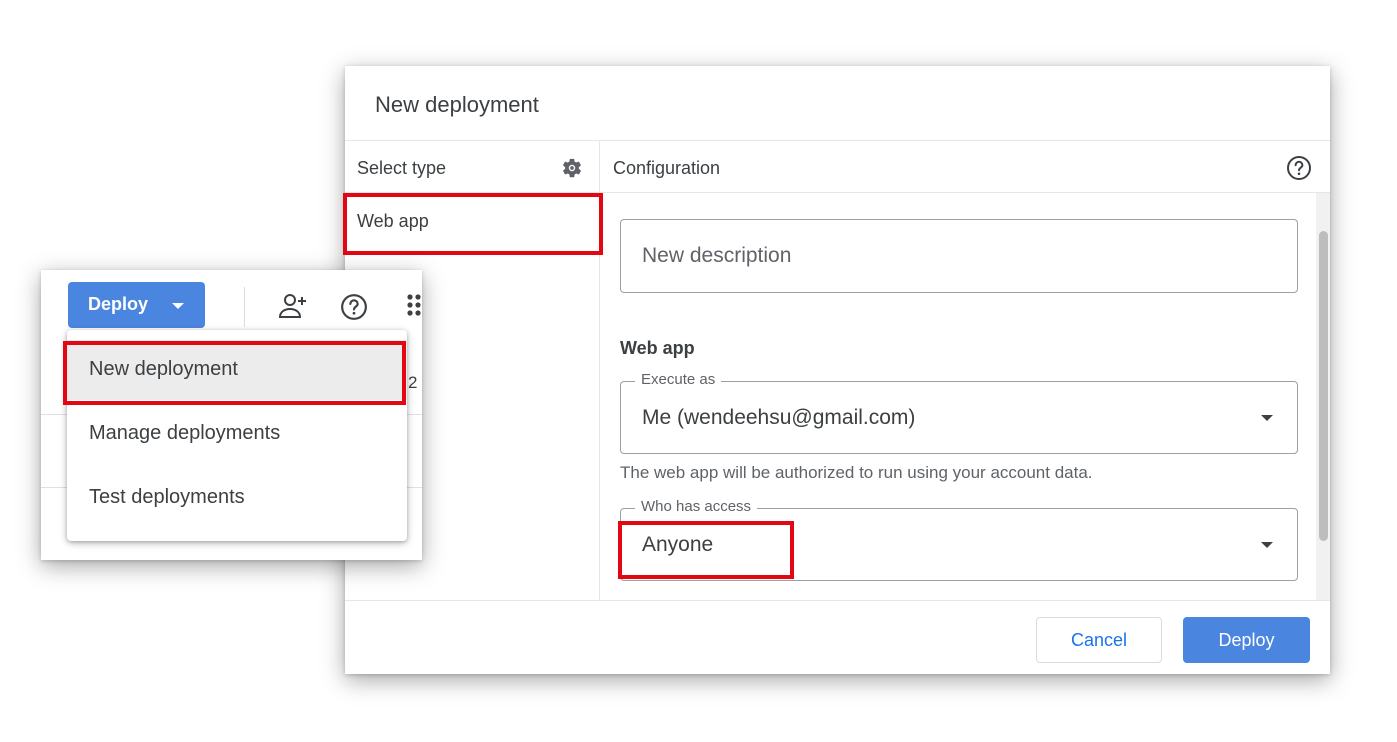 The width and height of the screenshot is (1397, 742). What do you see at coordinates (413, 382) in the screenshot?
I see `background-text: 2` at bounding box center [413, 382].